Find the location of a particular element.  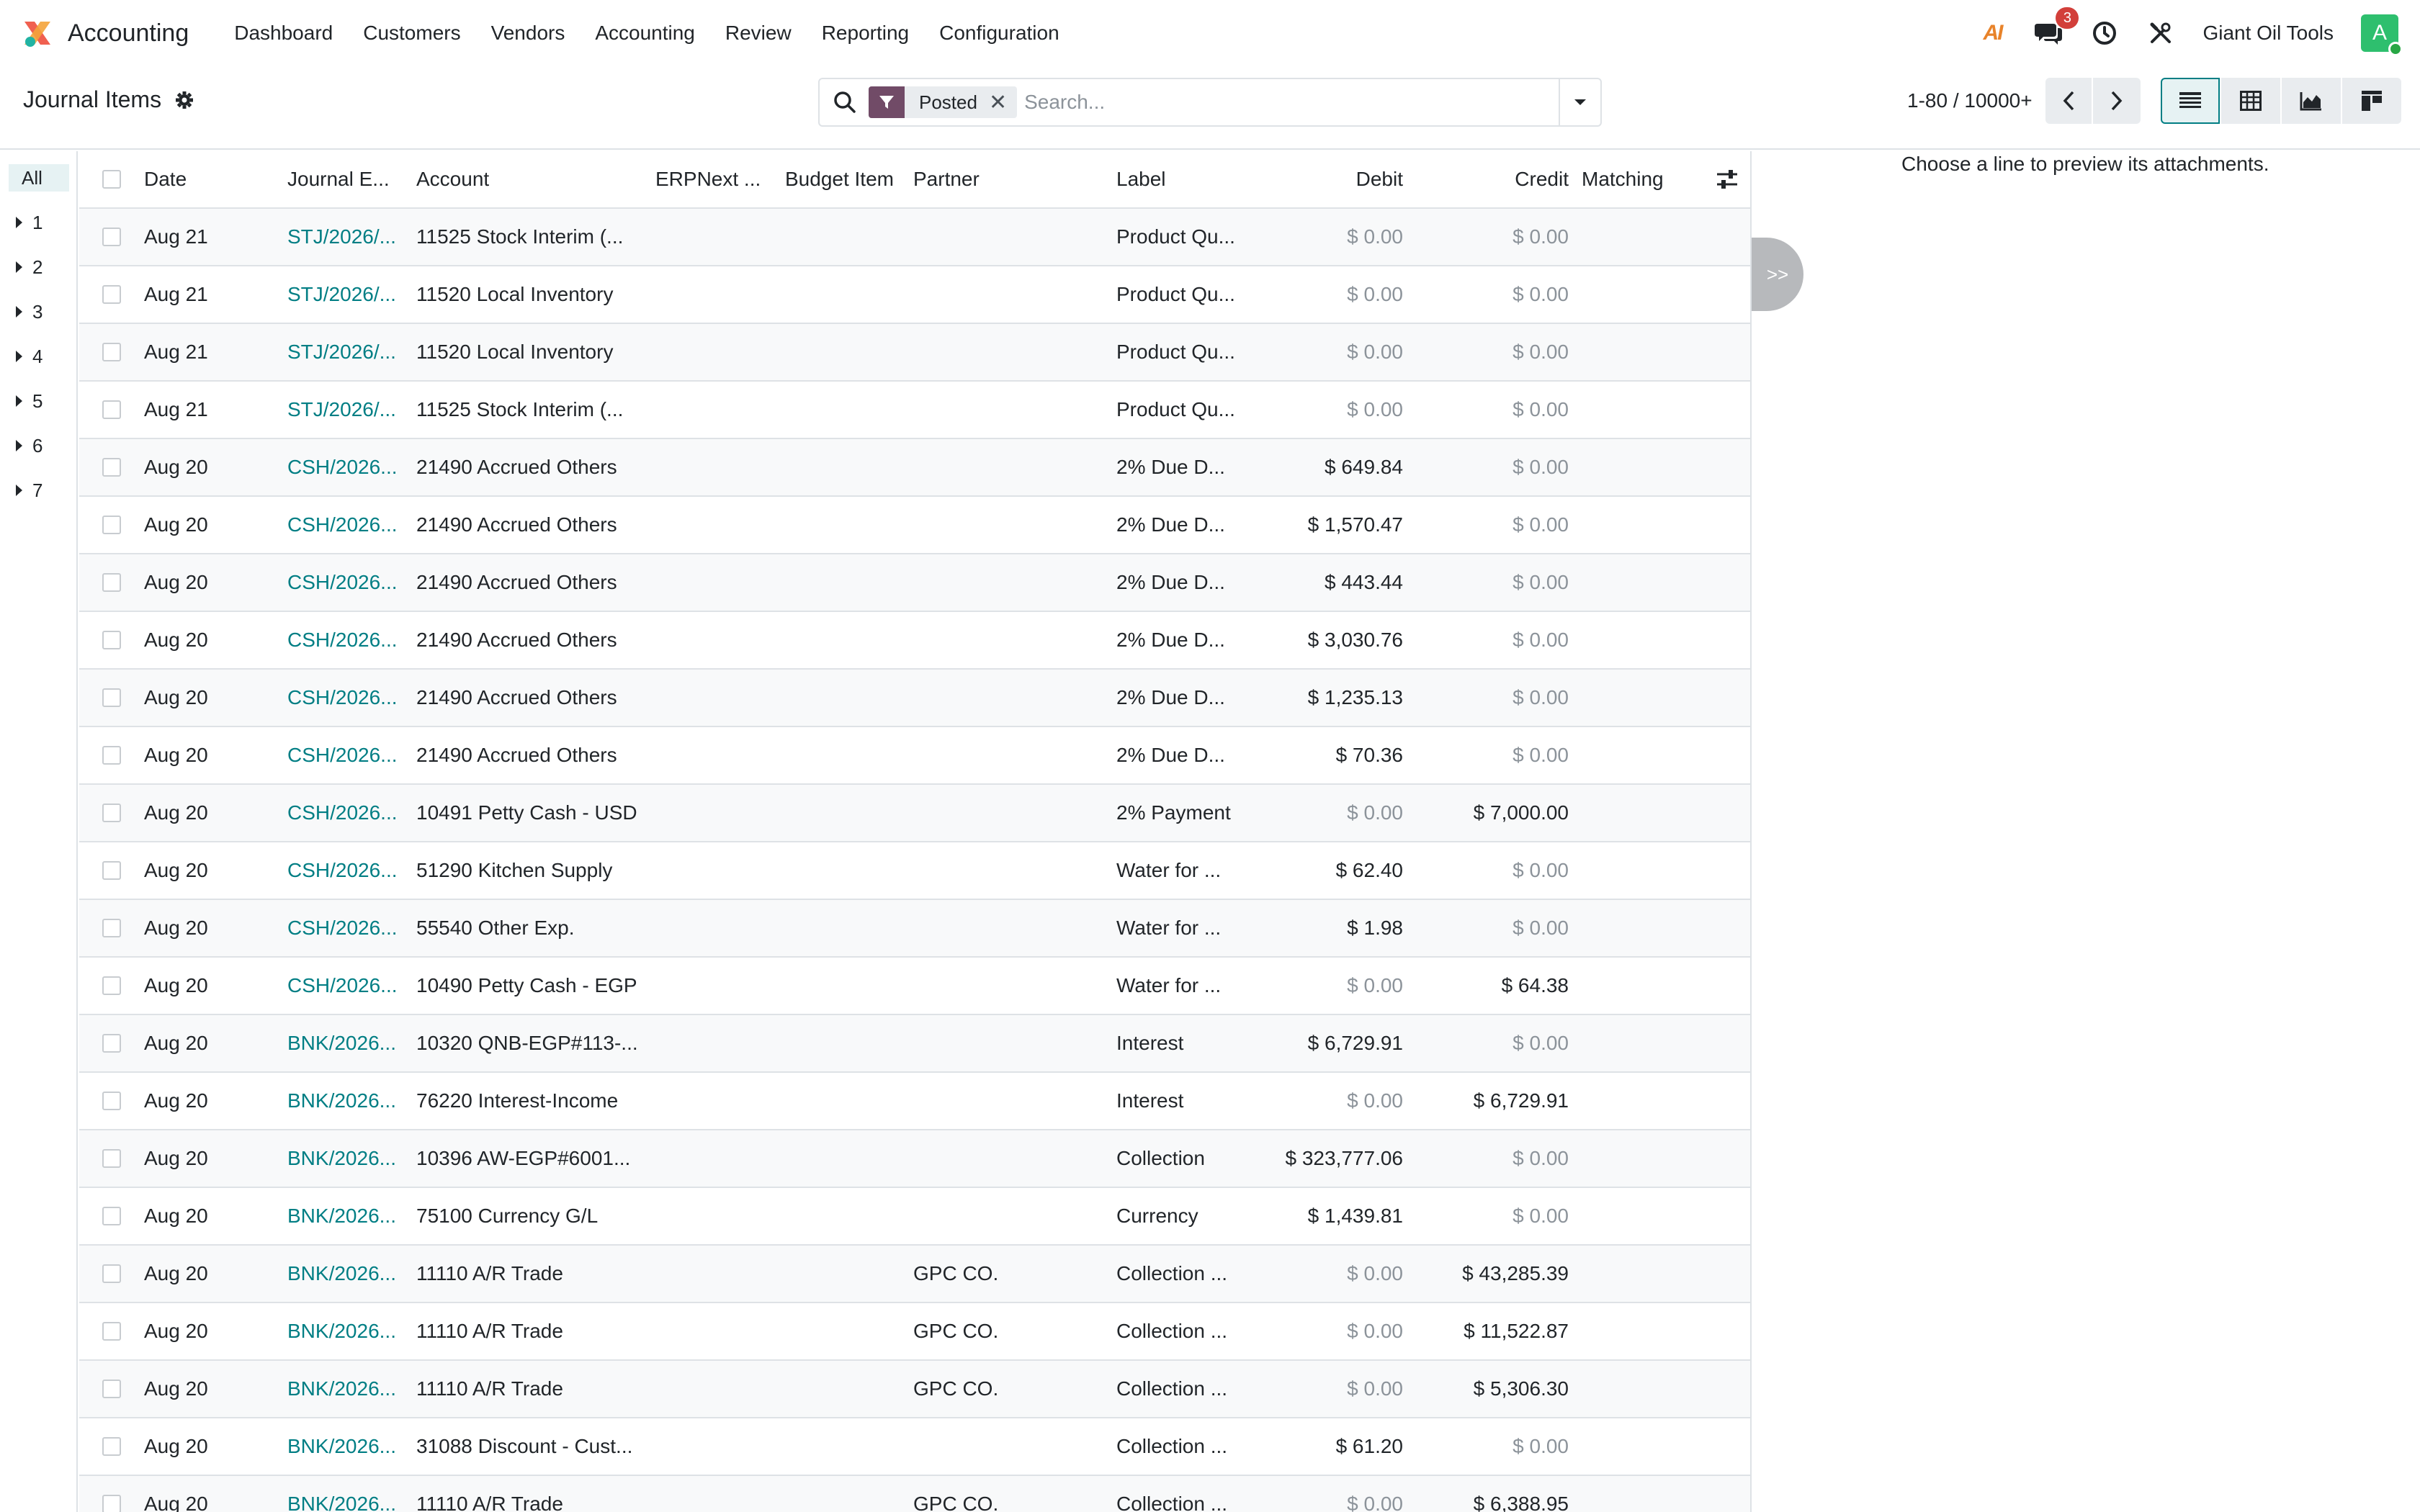

menu-item-review: Review is located at coordinates (759, 33).